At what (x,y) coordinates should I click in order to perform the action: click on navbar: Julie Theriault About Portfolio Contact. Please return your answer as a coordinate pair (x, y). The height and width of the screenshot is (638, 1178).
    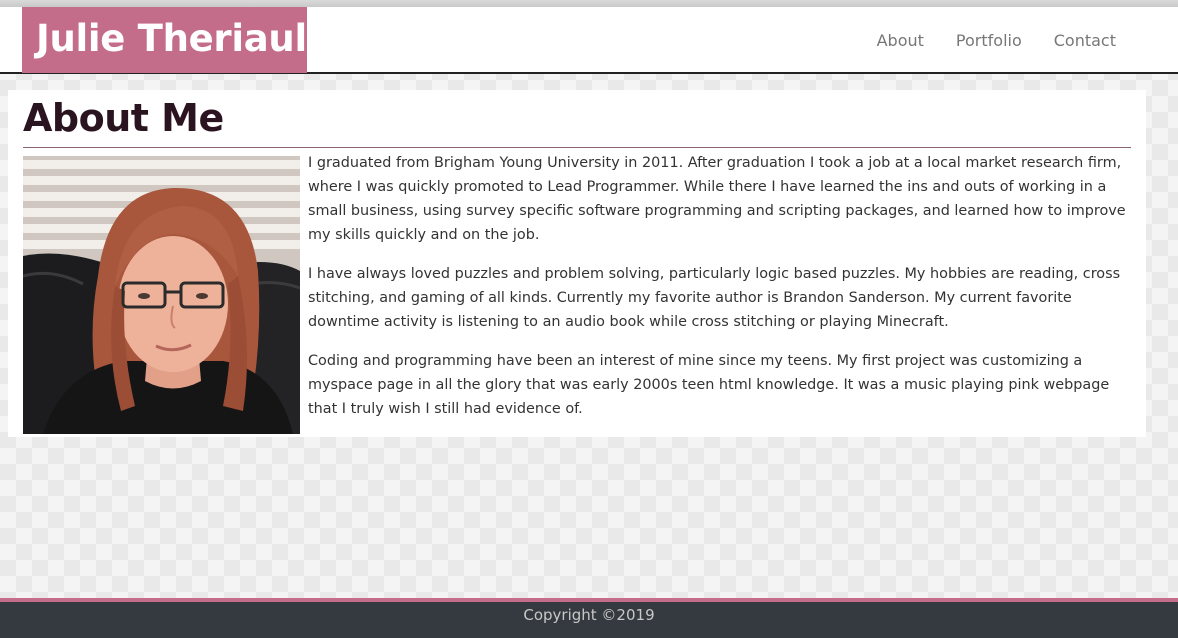
    Looking at the image, I should click on (589, 40).